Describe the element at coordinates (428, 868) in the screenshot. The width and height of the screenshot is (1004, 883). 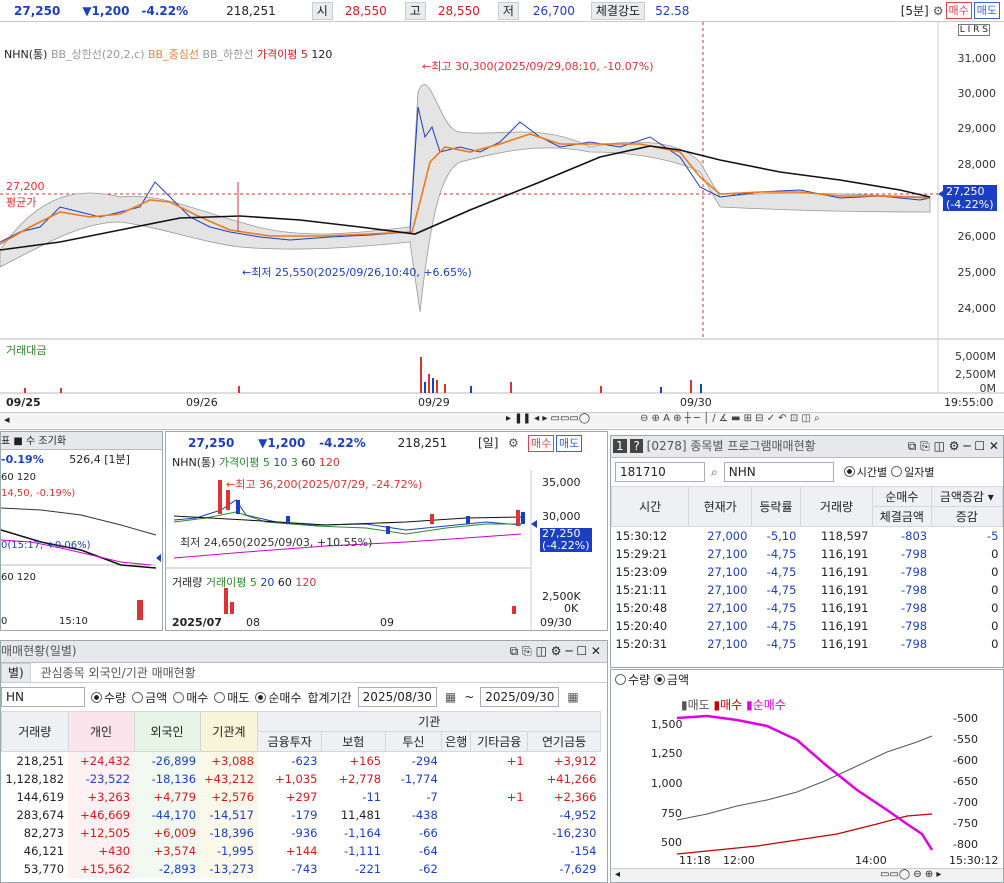
I see `table-cell: -62` at that location.